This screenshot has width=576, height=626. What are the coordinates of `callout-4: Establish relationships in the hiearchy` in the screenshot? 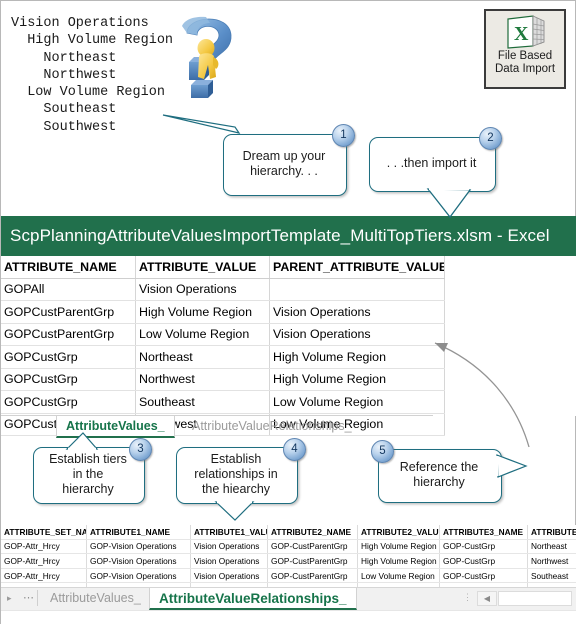 It's located at (236, 474).